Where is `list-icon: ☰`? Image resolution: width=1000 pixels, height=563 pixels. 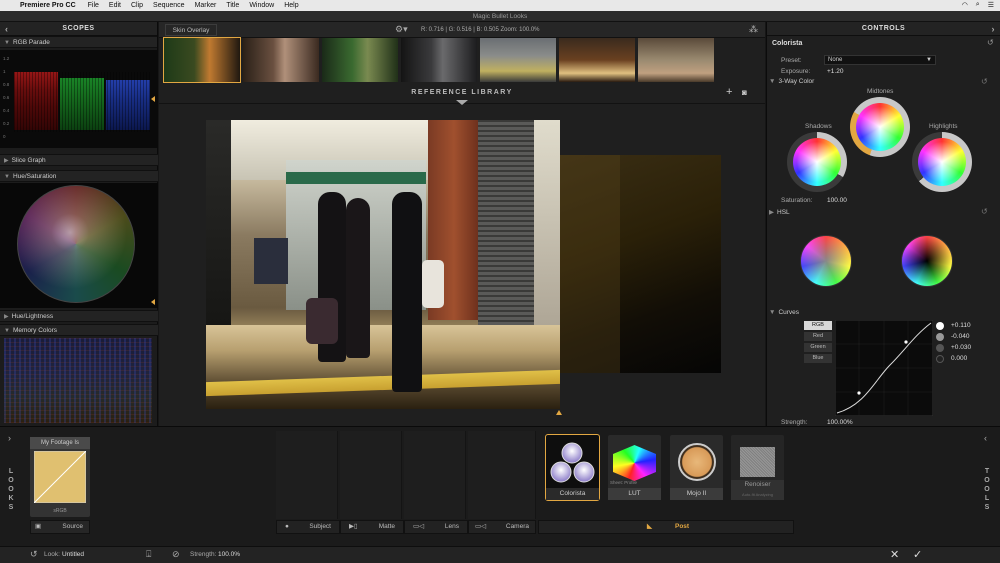
list-icon: ☰ is located at coordinates (991, 5).